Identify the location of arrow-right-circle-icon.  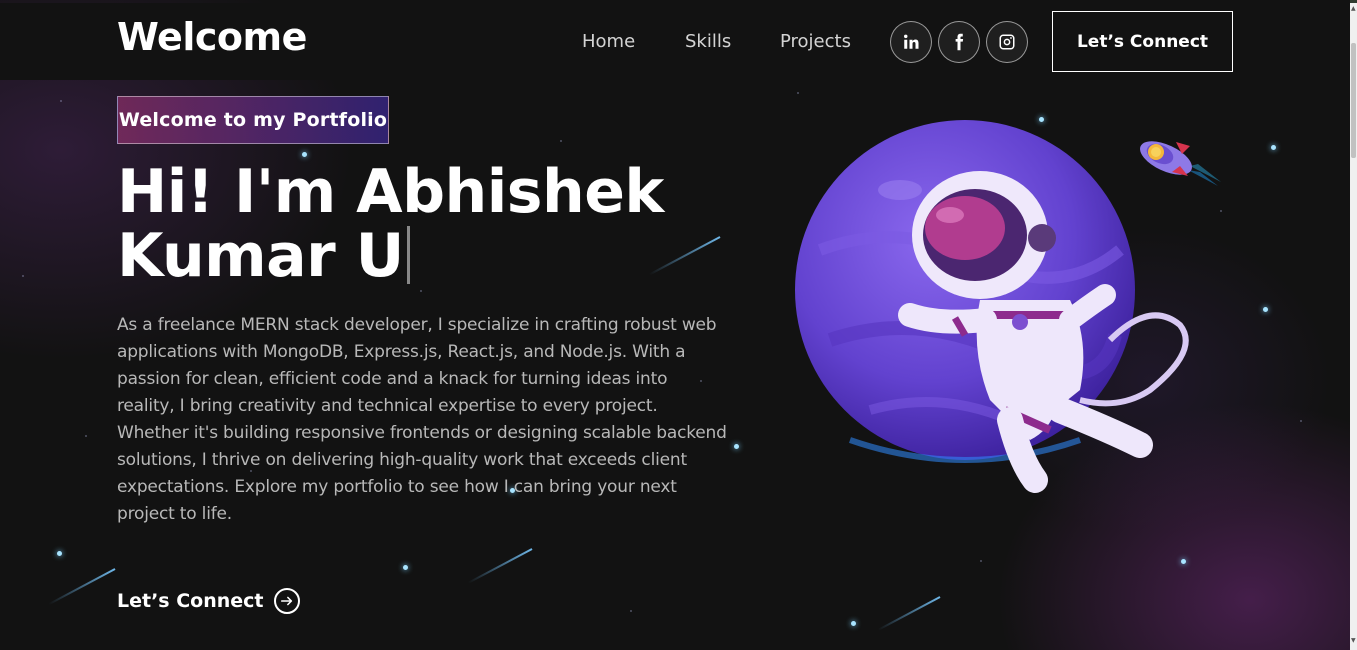
(286, 601).